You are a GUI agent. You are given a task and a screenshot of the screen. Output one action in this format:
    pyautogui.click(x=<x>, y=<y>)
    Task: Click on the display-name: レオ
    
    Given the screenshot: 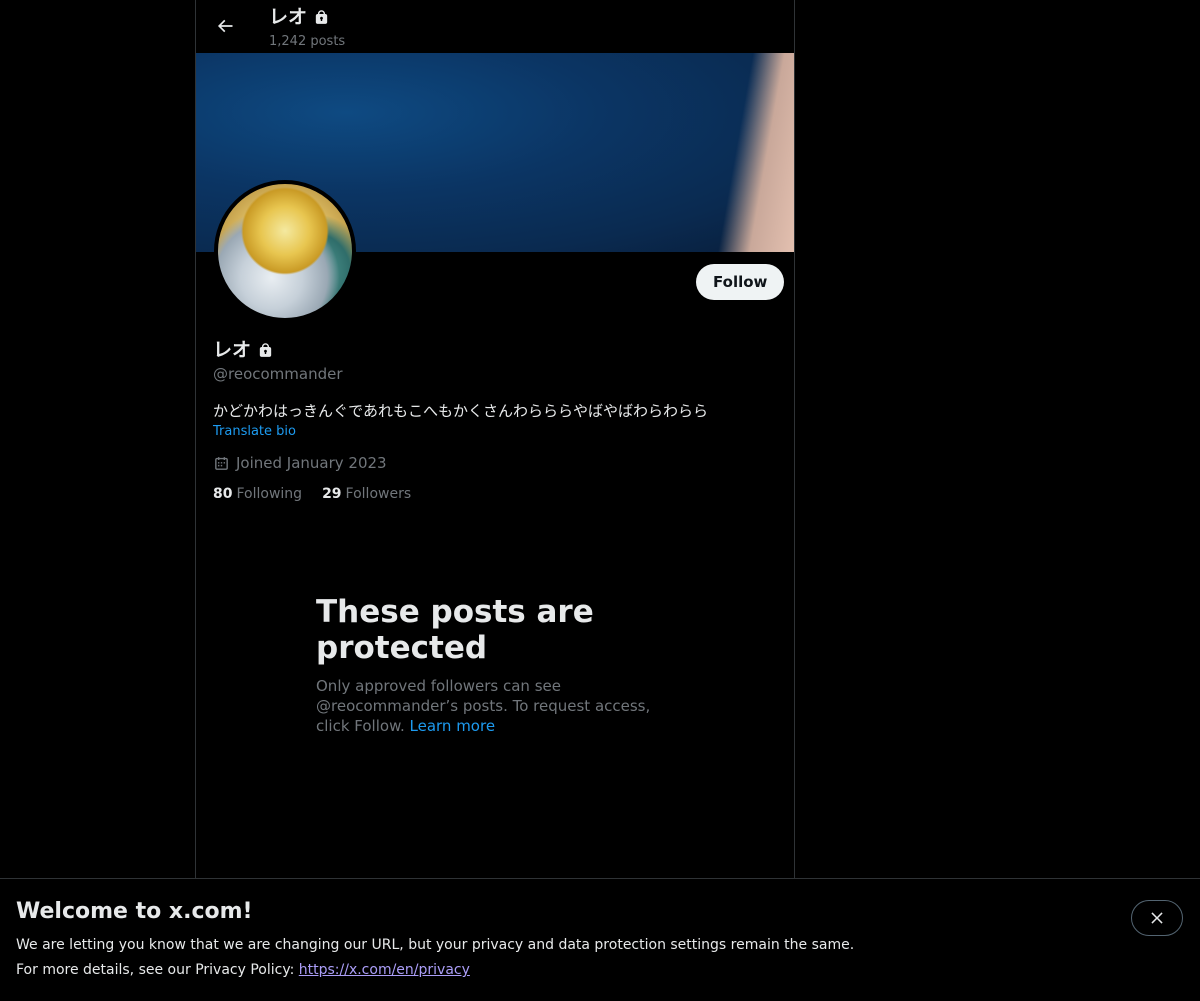 What is the action you would take?
    pyautogui.click(x=232, y=350)
    